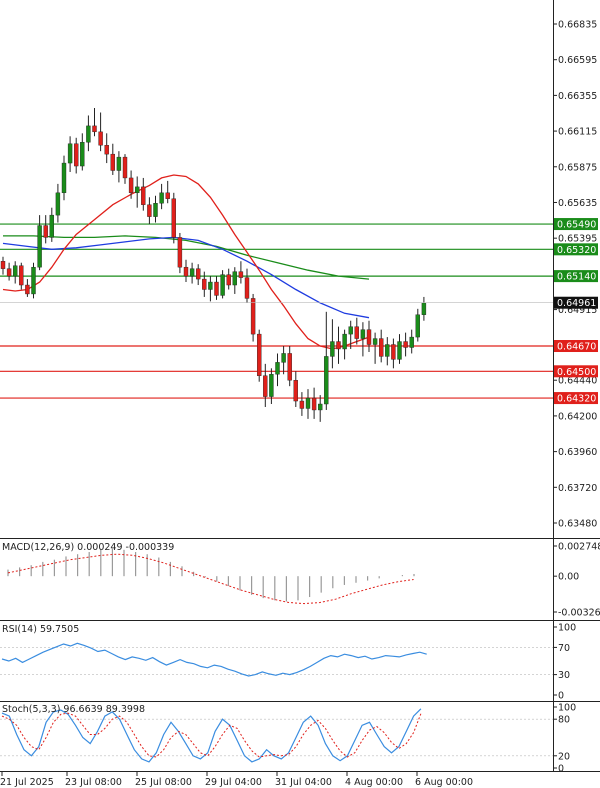 The image size is (600, 788). Describe the element at coordinates (88, 547) in the screenshot. I see `macd-title: MACD(12,26,9) 0.000249 -0.000339` at that location.